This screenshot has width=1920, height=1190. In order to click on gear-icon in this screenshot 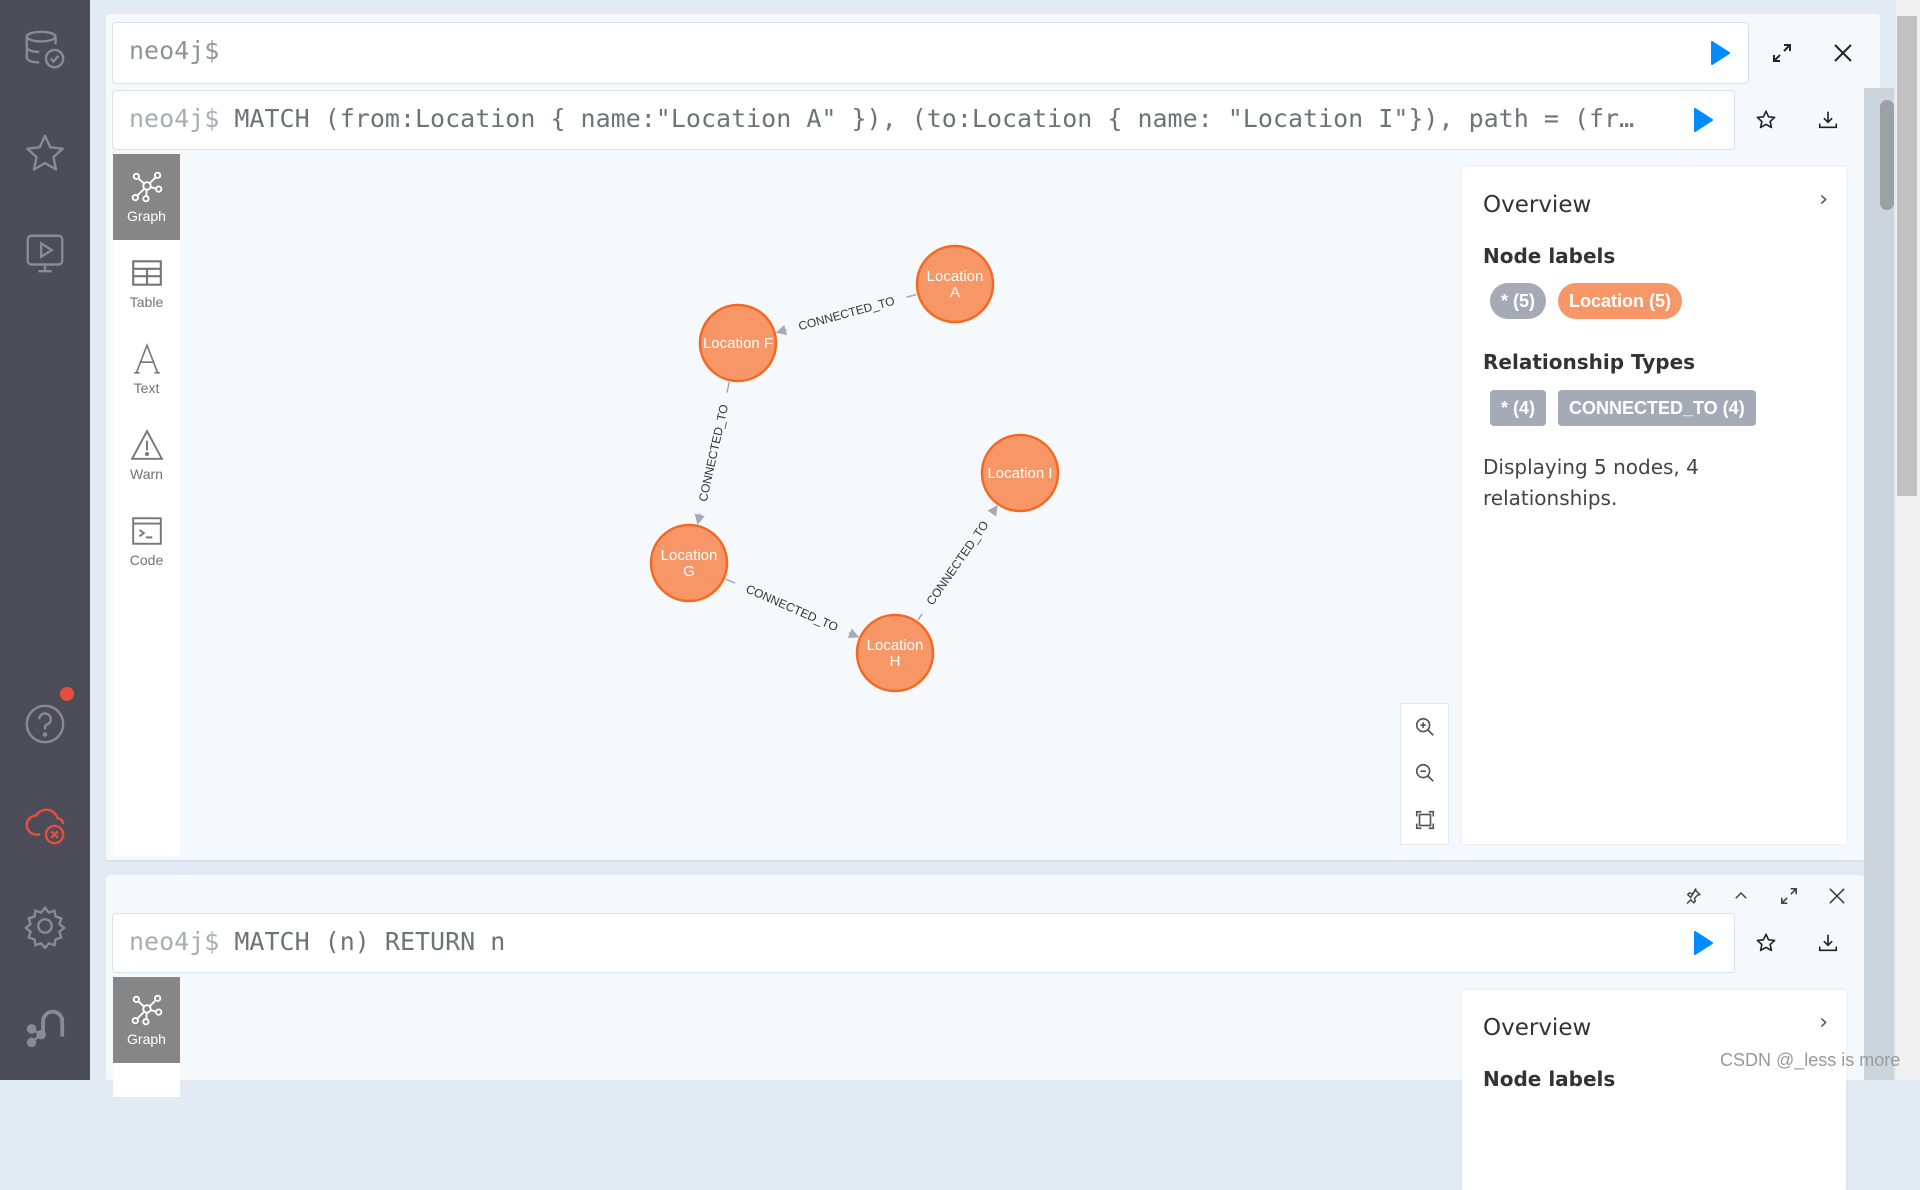, I will do `click(45, 927)`.